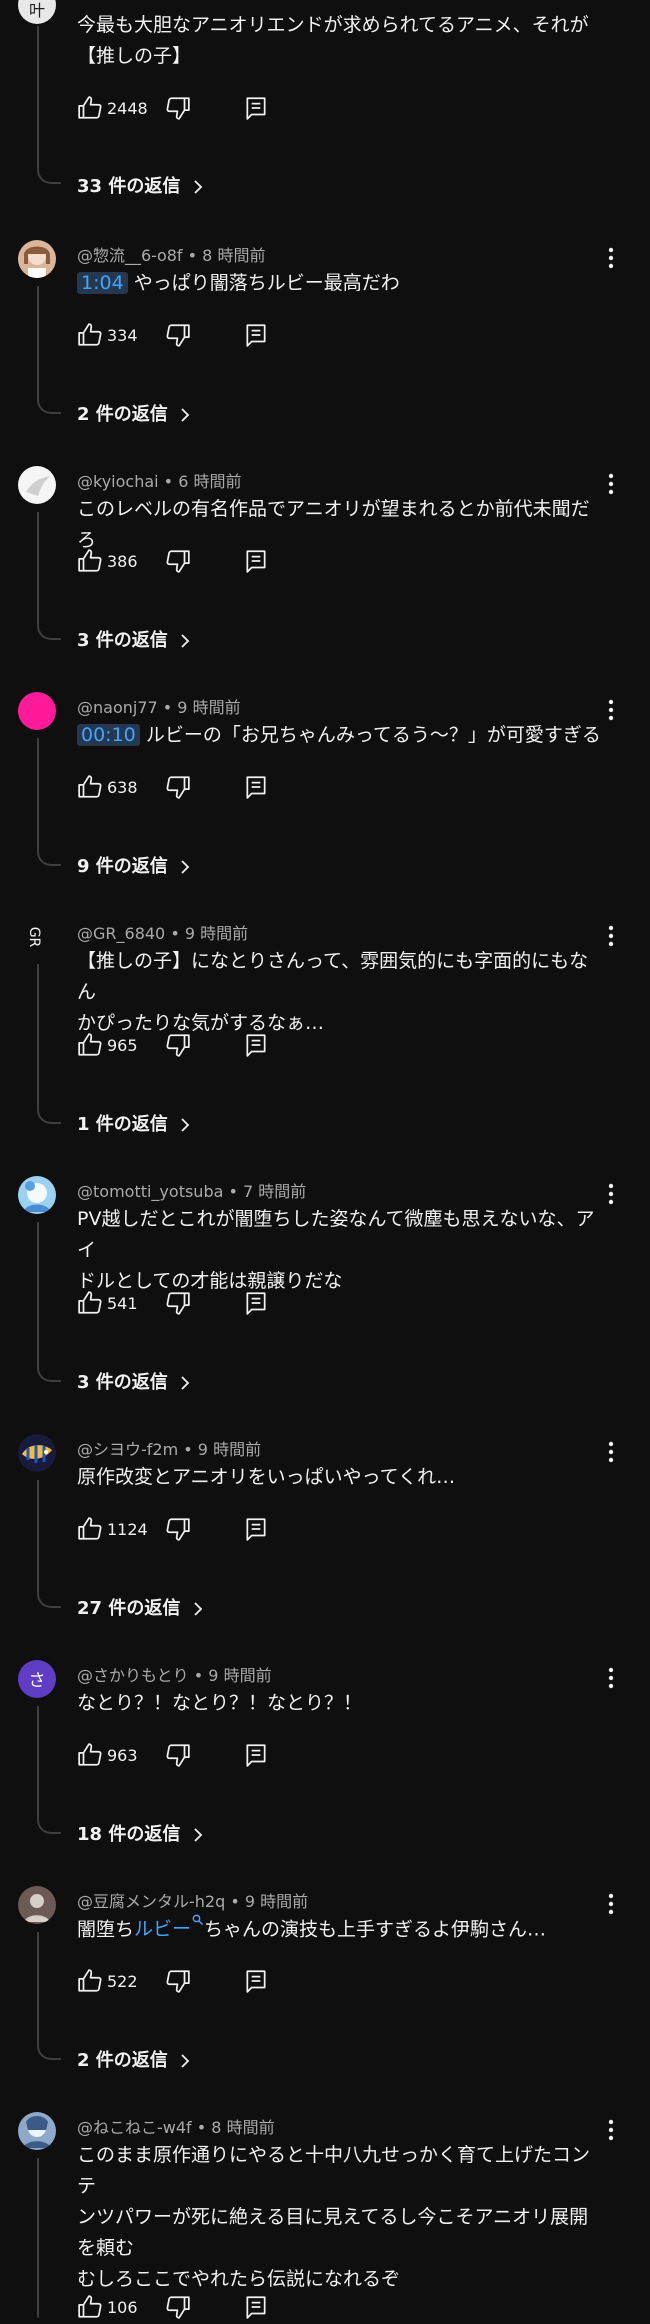 This screenshot has height=2324, width=650. I want to click on author-name: @シヨウ-f2m, so click(127, 1449).